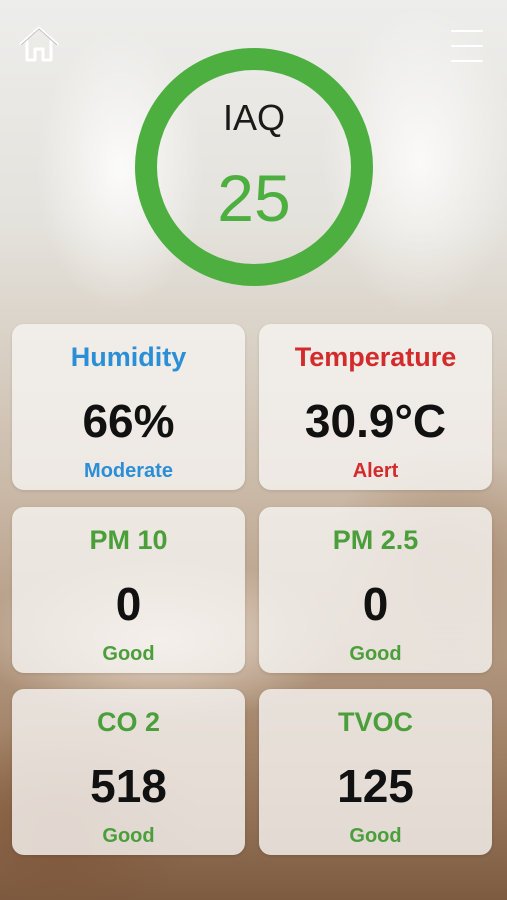  What do you see at coordinates (128, 836) in the screenshot?
I see `co2-status: Good` at bounding box center [128, 836].